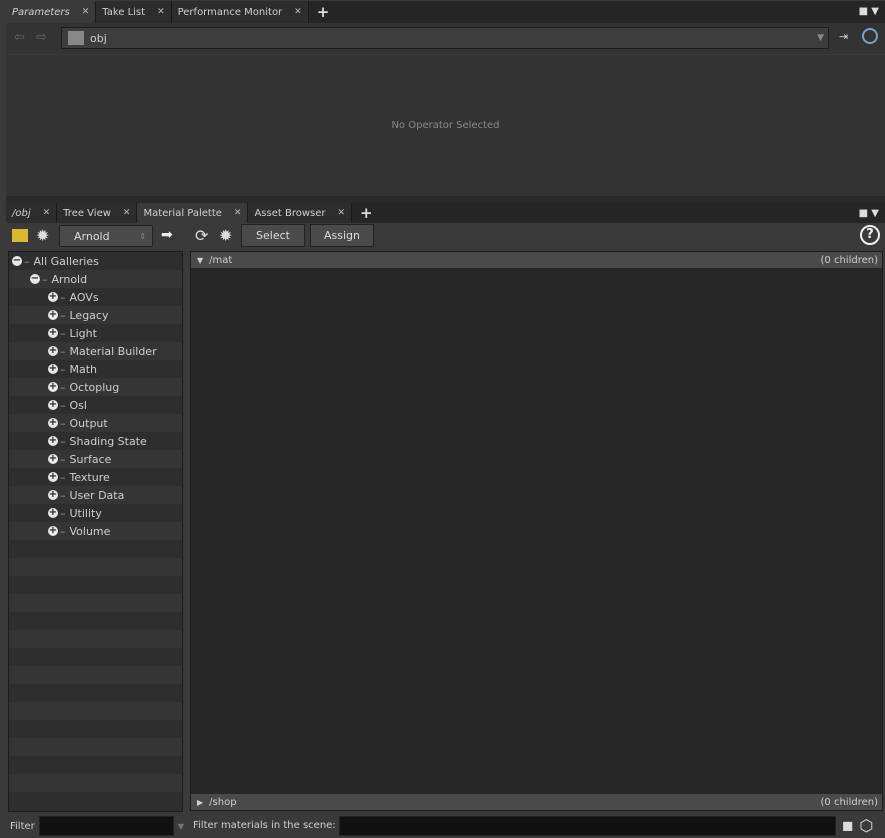  I want to click on tree-item-label: Utility, so click(85, 513).